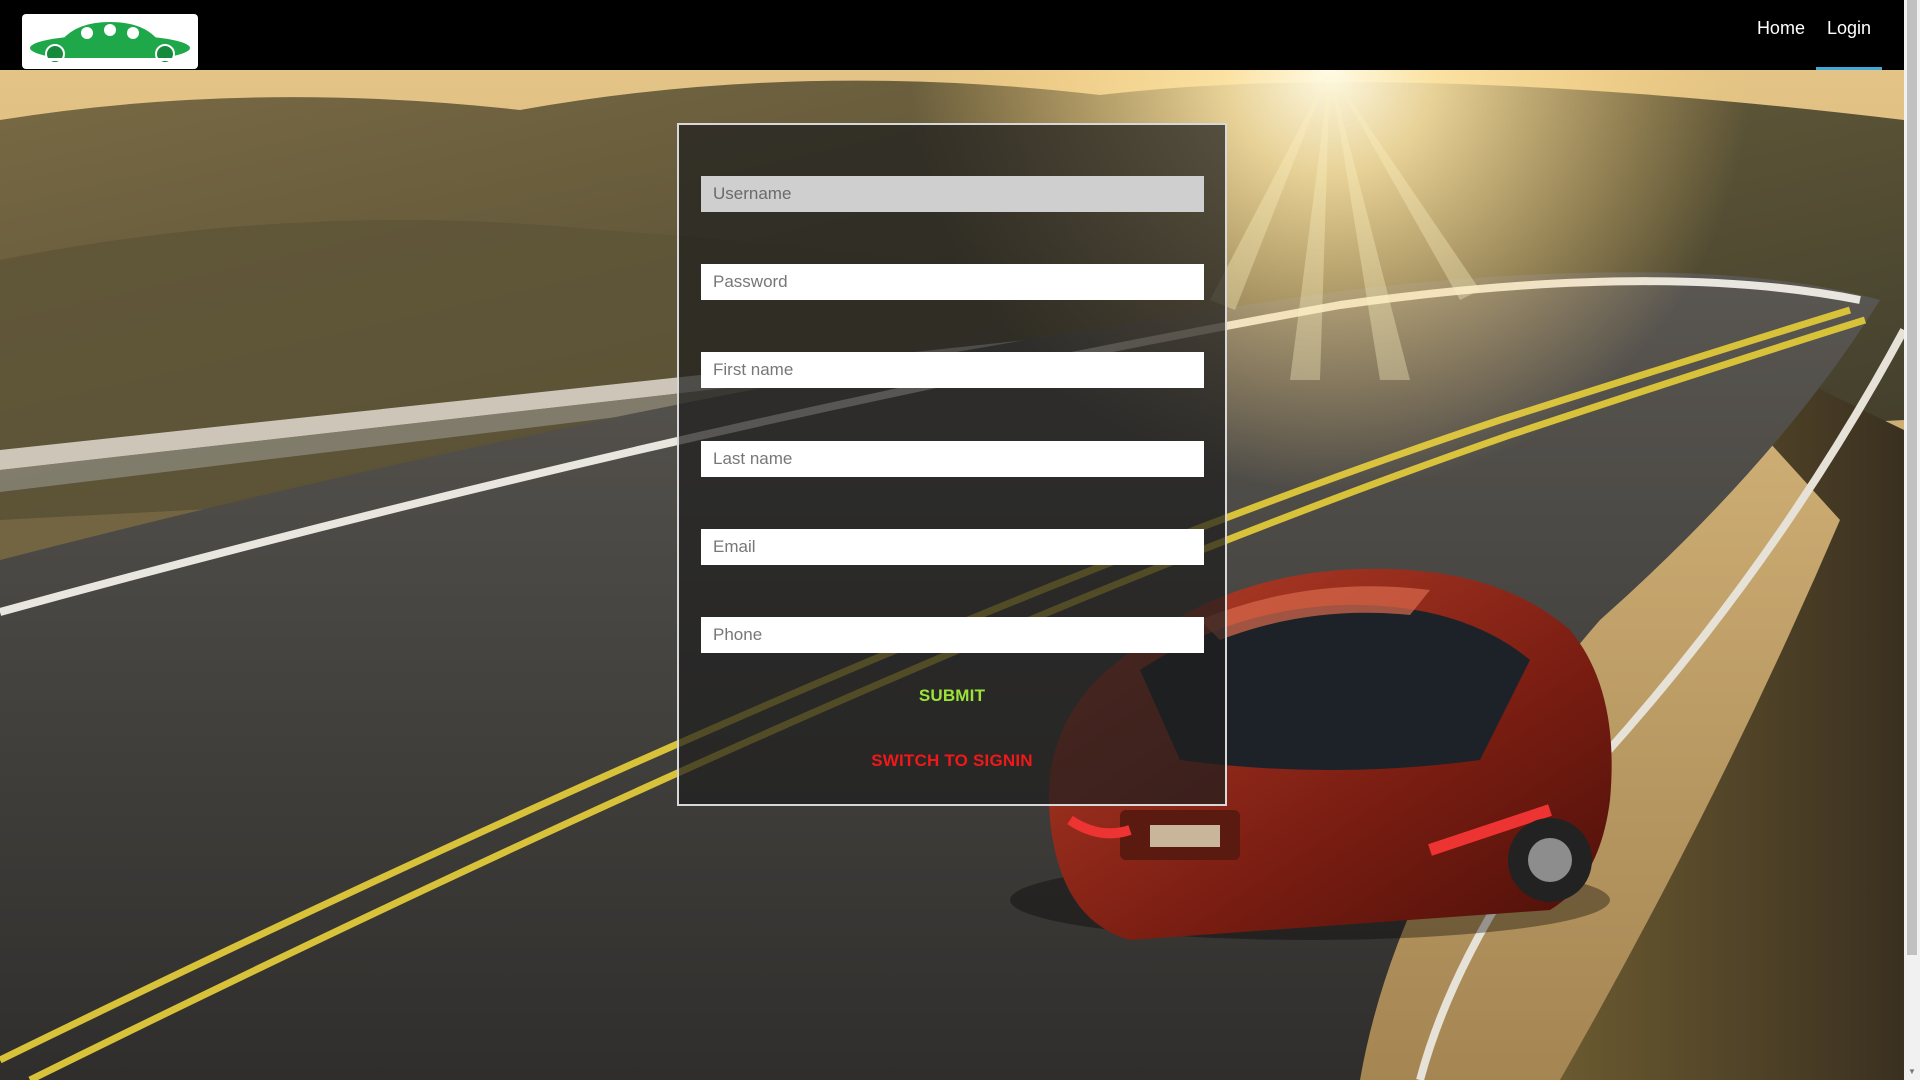  I want to click on submit-button: SUBMIT, so click(952, 696).